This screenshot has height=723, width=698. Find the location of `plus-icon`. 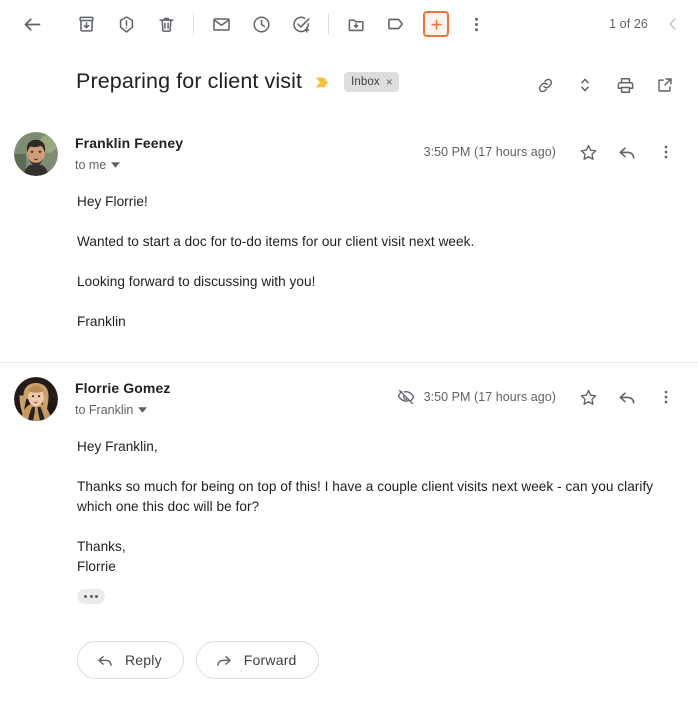

plus-icon is located at coordinates (436, 24).